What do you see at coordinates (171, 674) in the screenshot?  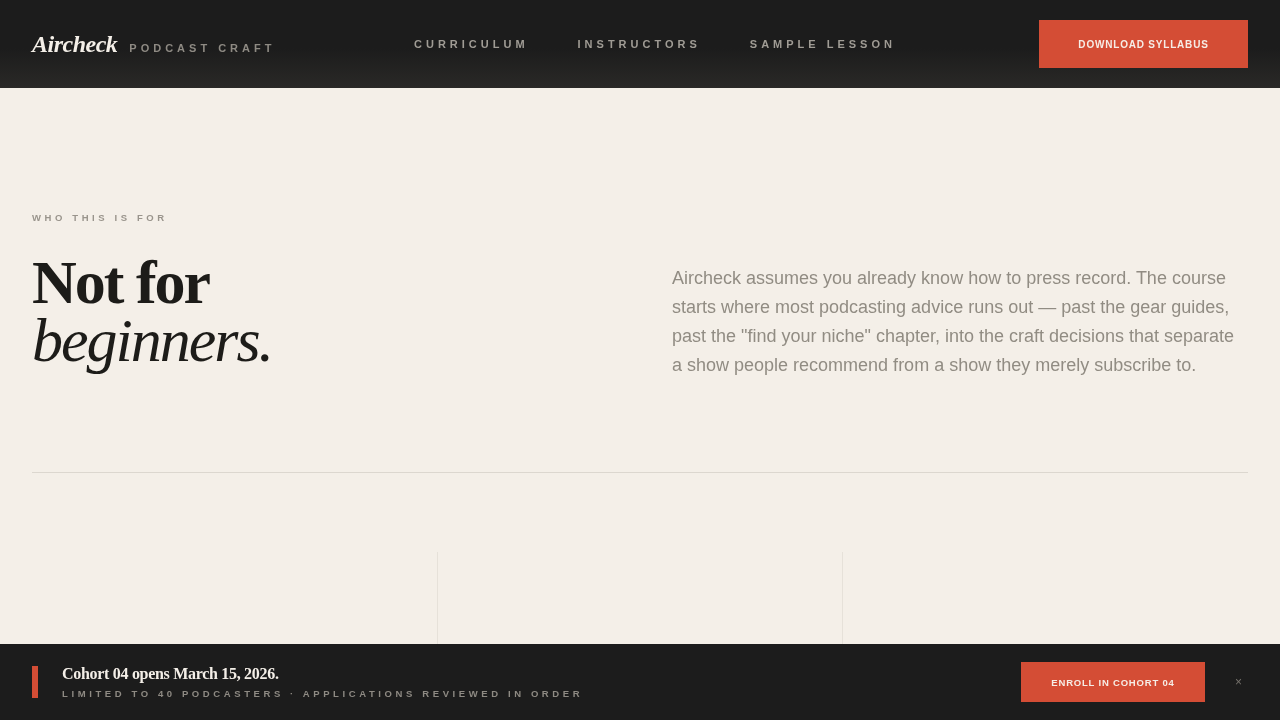 I see `banner-title: Cohort 04 opens March 15, 2026.` at bounding box center [171, 674].